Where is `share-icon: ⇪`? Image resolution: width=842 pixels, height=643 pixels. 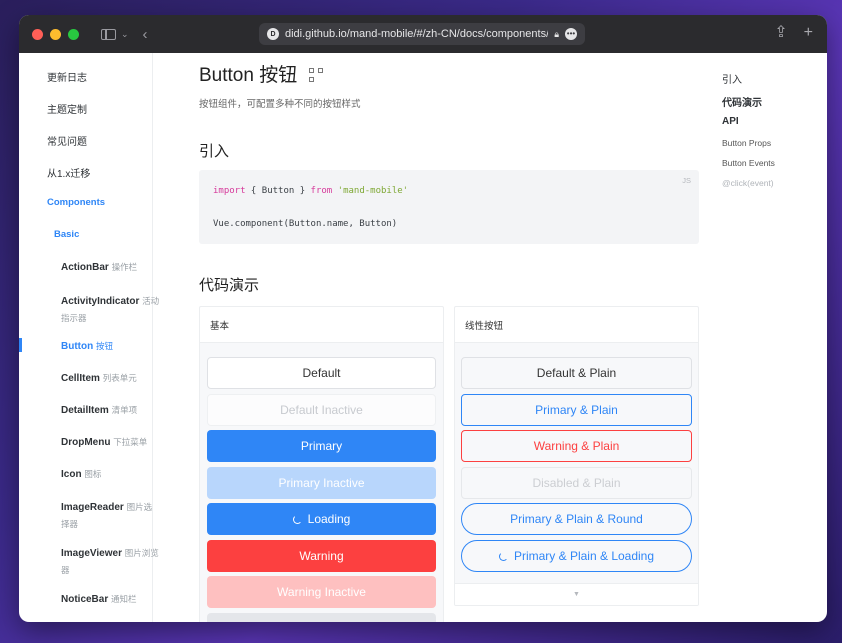
share-icon: ⇪ is located at coordinates (780, 33).